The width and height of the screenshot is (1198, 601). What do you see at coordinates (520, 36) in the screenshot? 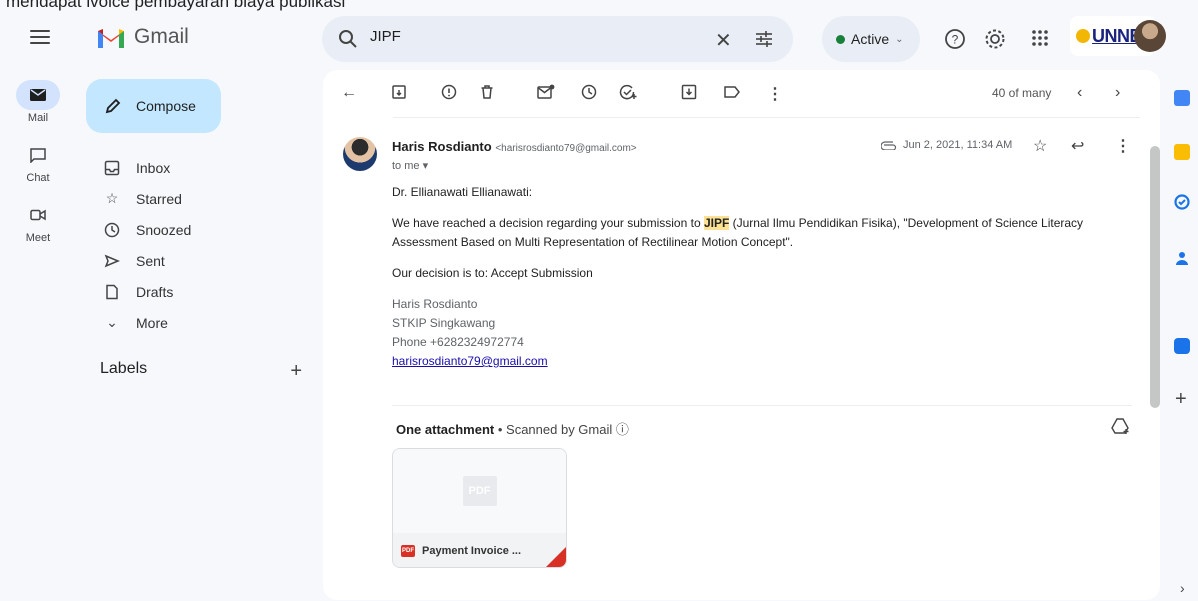
I see `search-input` at bounding box center [520, 36].